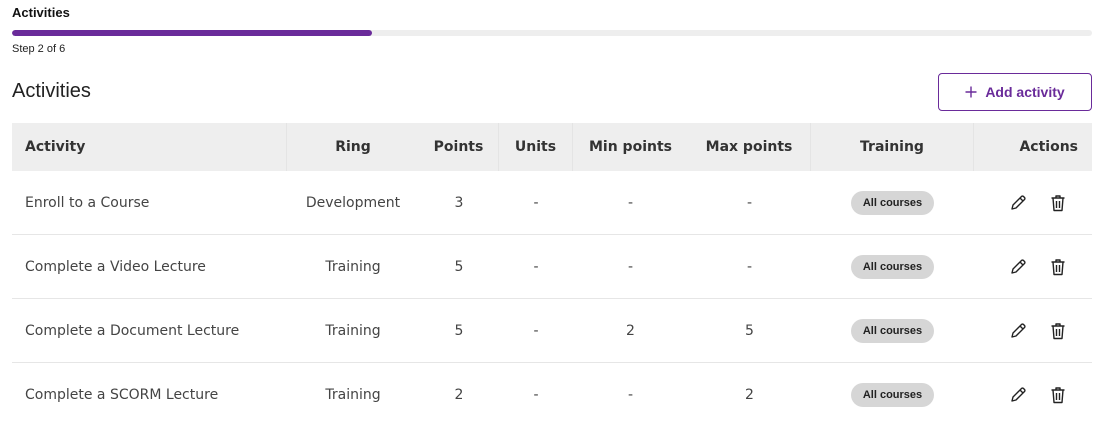 Image resolution: width=1109 pixels, height=426 pixels. What do you see at coordinates (353, 202) in the screenshot?
I see `ring-value: Development` at bounding box center [353, 202].